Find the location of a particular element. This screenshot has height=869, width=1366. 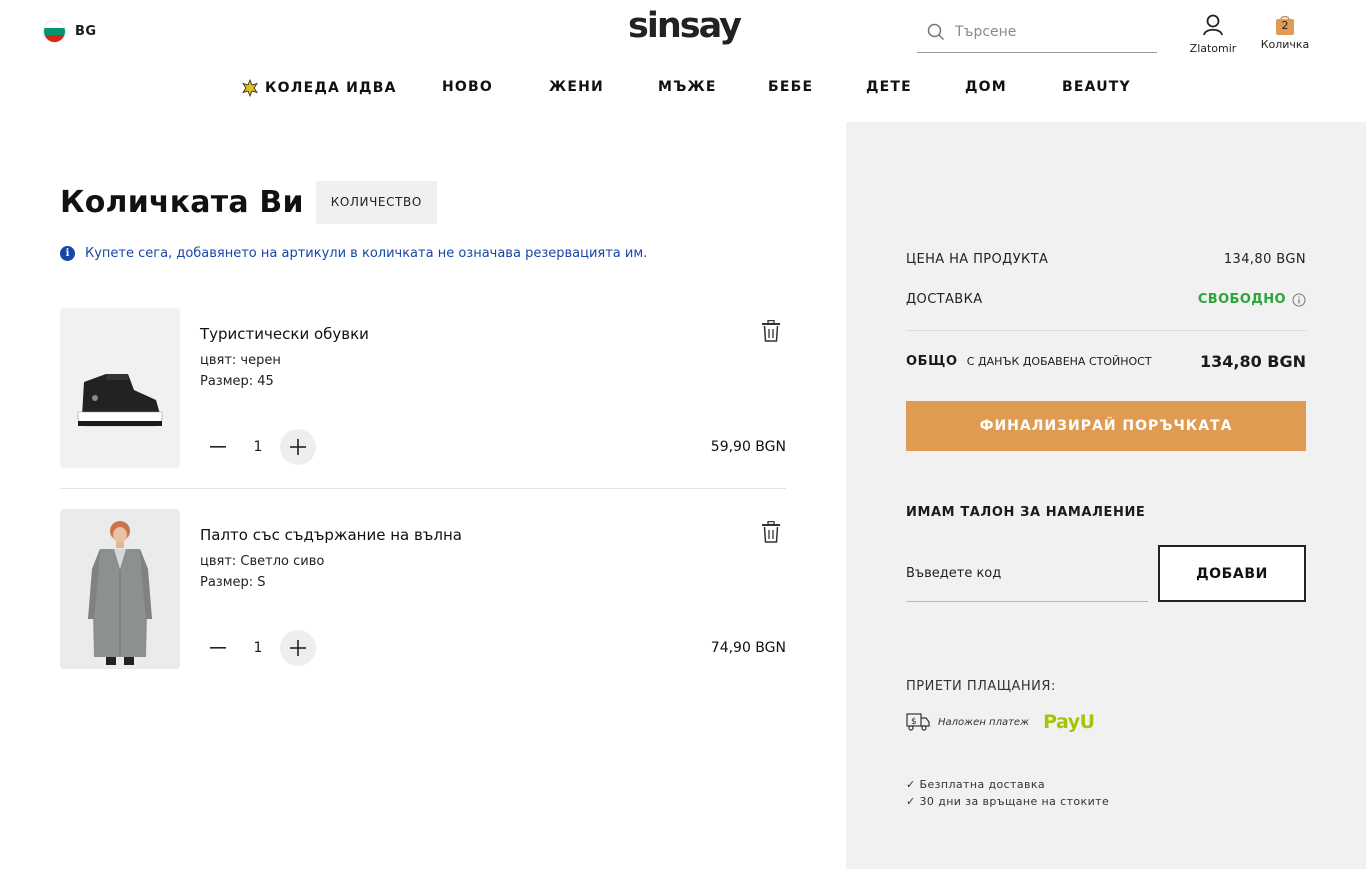

total-label-group: ОБЩО С ДАНЪК ДОБАВЕНА СТОЙНОСТ is located at coordinates (1029, 361).